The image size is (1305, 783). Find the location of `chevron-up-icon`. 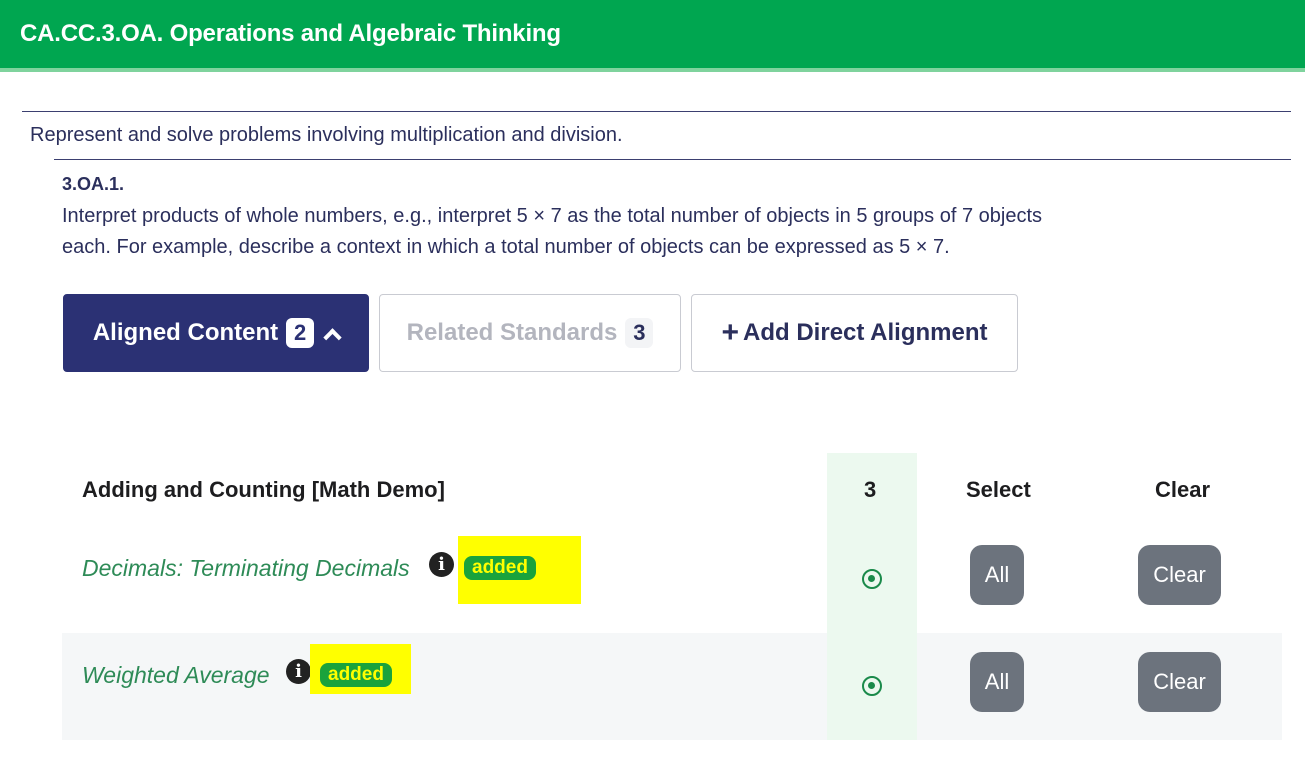

chevron-up-icon is located at coordinates (332, 337).